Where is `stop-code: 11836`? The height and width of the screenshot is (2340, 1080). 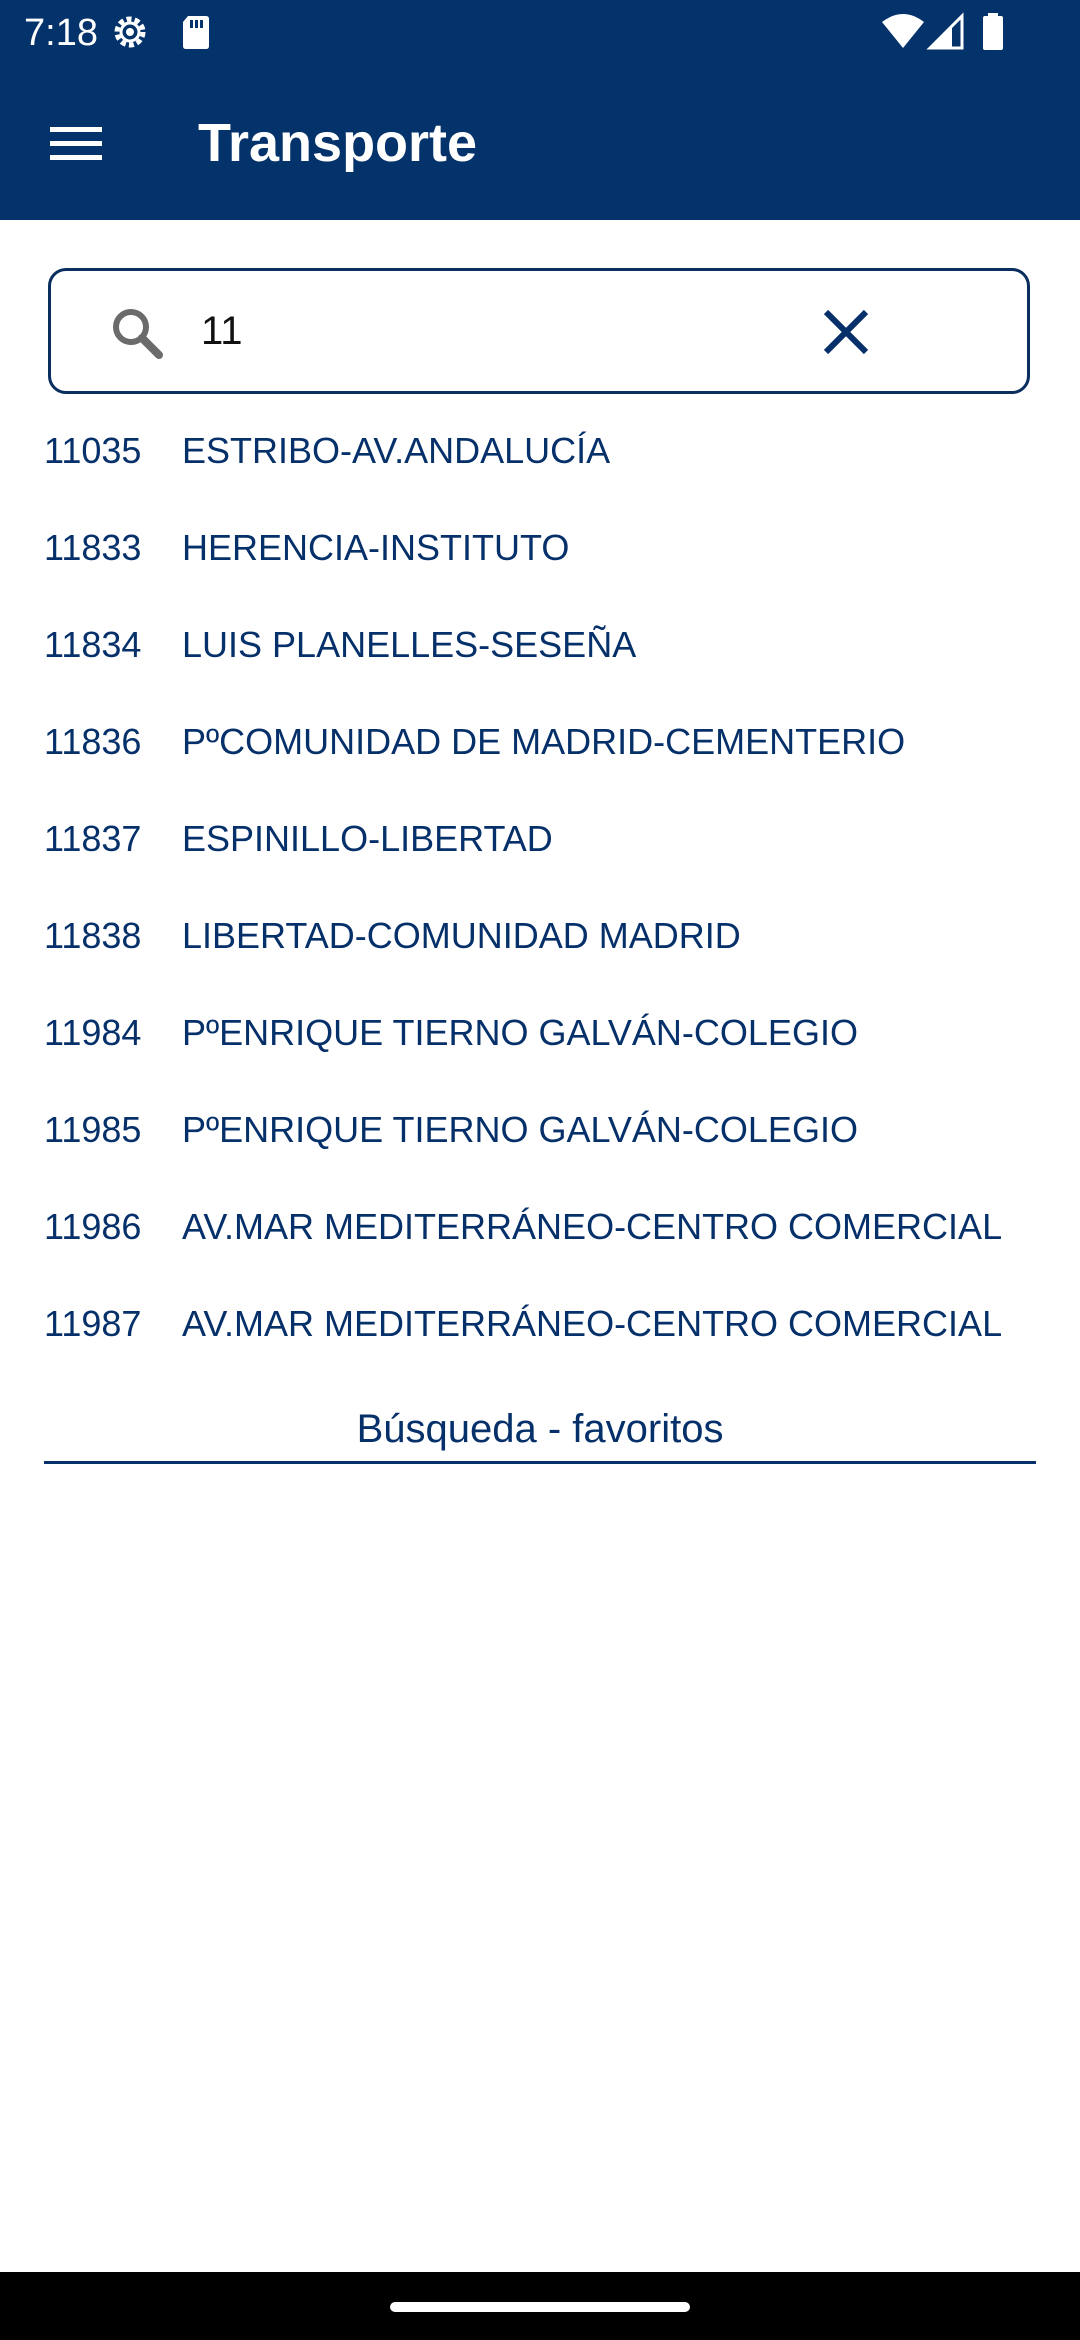 stop-code: 11836 is located at coordinates (93, 741).